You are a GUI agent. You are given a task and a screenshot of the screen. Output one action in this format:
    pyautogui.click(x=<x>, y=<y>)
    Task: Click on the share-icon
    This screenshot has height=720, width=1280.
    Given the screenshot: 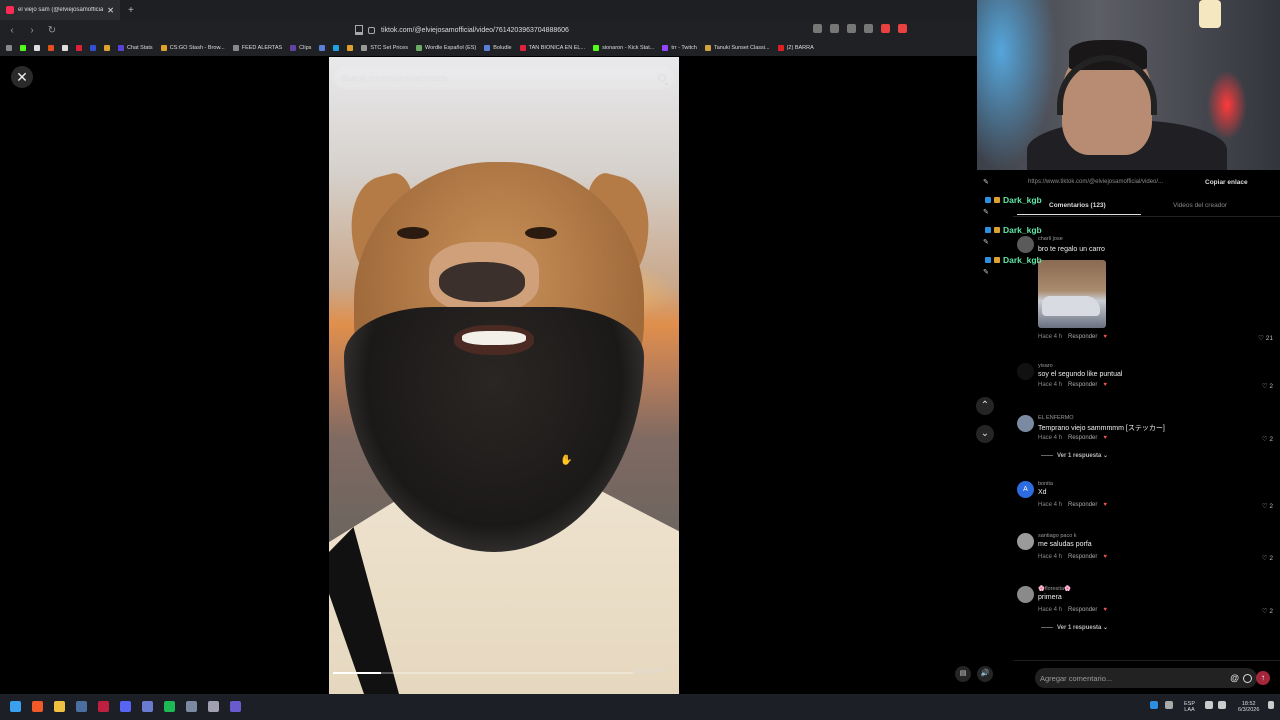 What is the action you would take?
    pyautogui.click(x=868, y=28)
    